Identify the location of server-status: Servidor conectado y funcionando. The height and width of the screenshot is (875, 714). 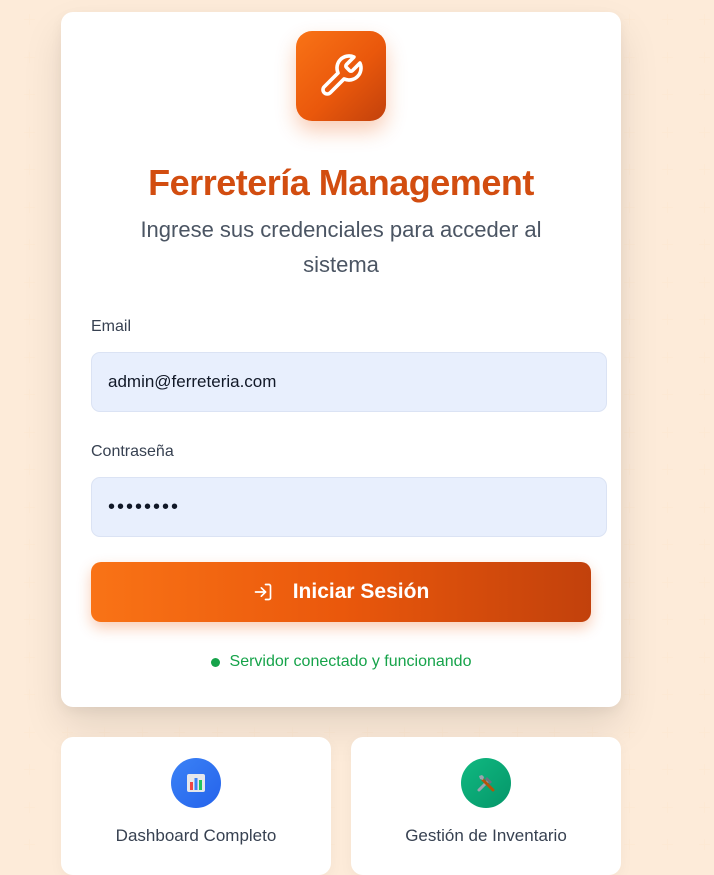
(341, 662).